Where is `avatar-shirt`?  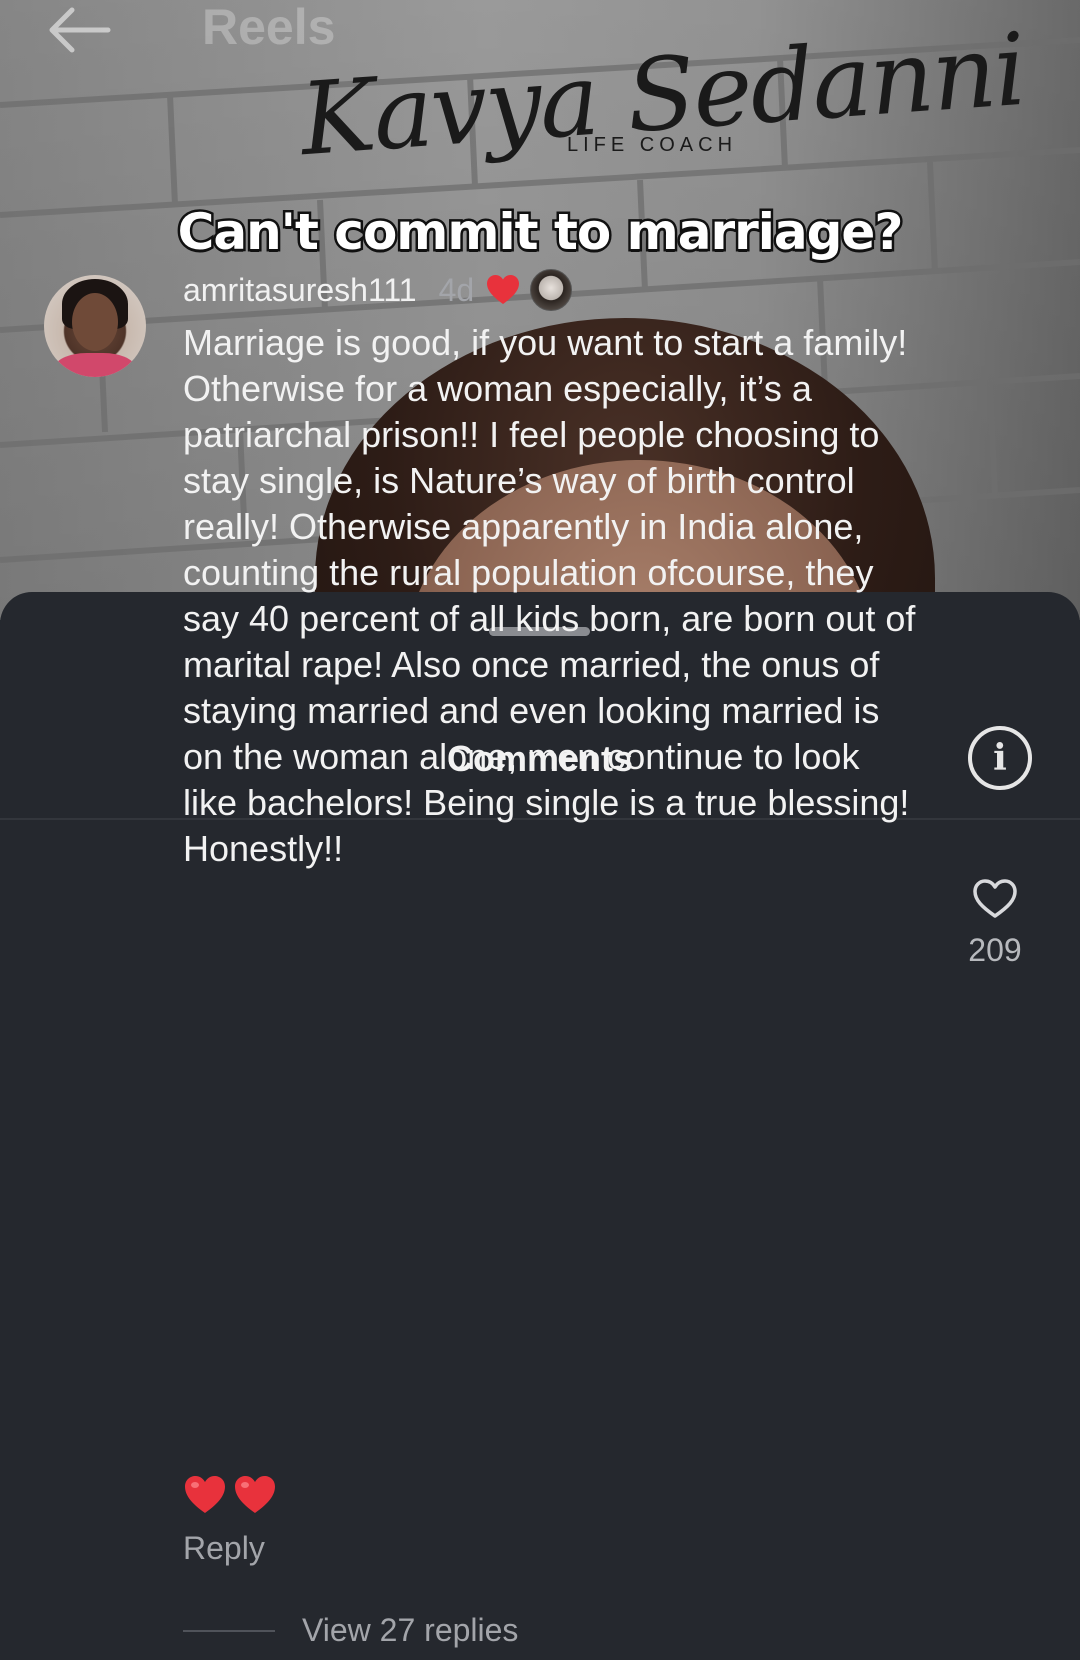 avatar-shirt is located at coordinates (95, 365).